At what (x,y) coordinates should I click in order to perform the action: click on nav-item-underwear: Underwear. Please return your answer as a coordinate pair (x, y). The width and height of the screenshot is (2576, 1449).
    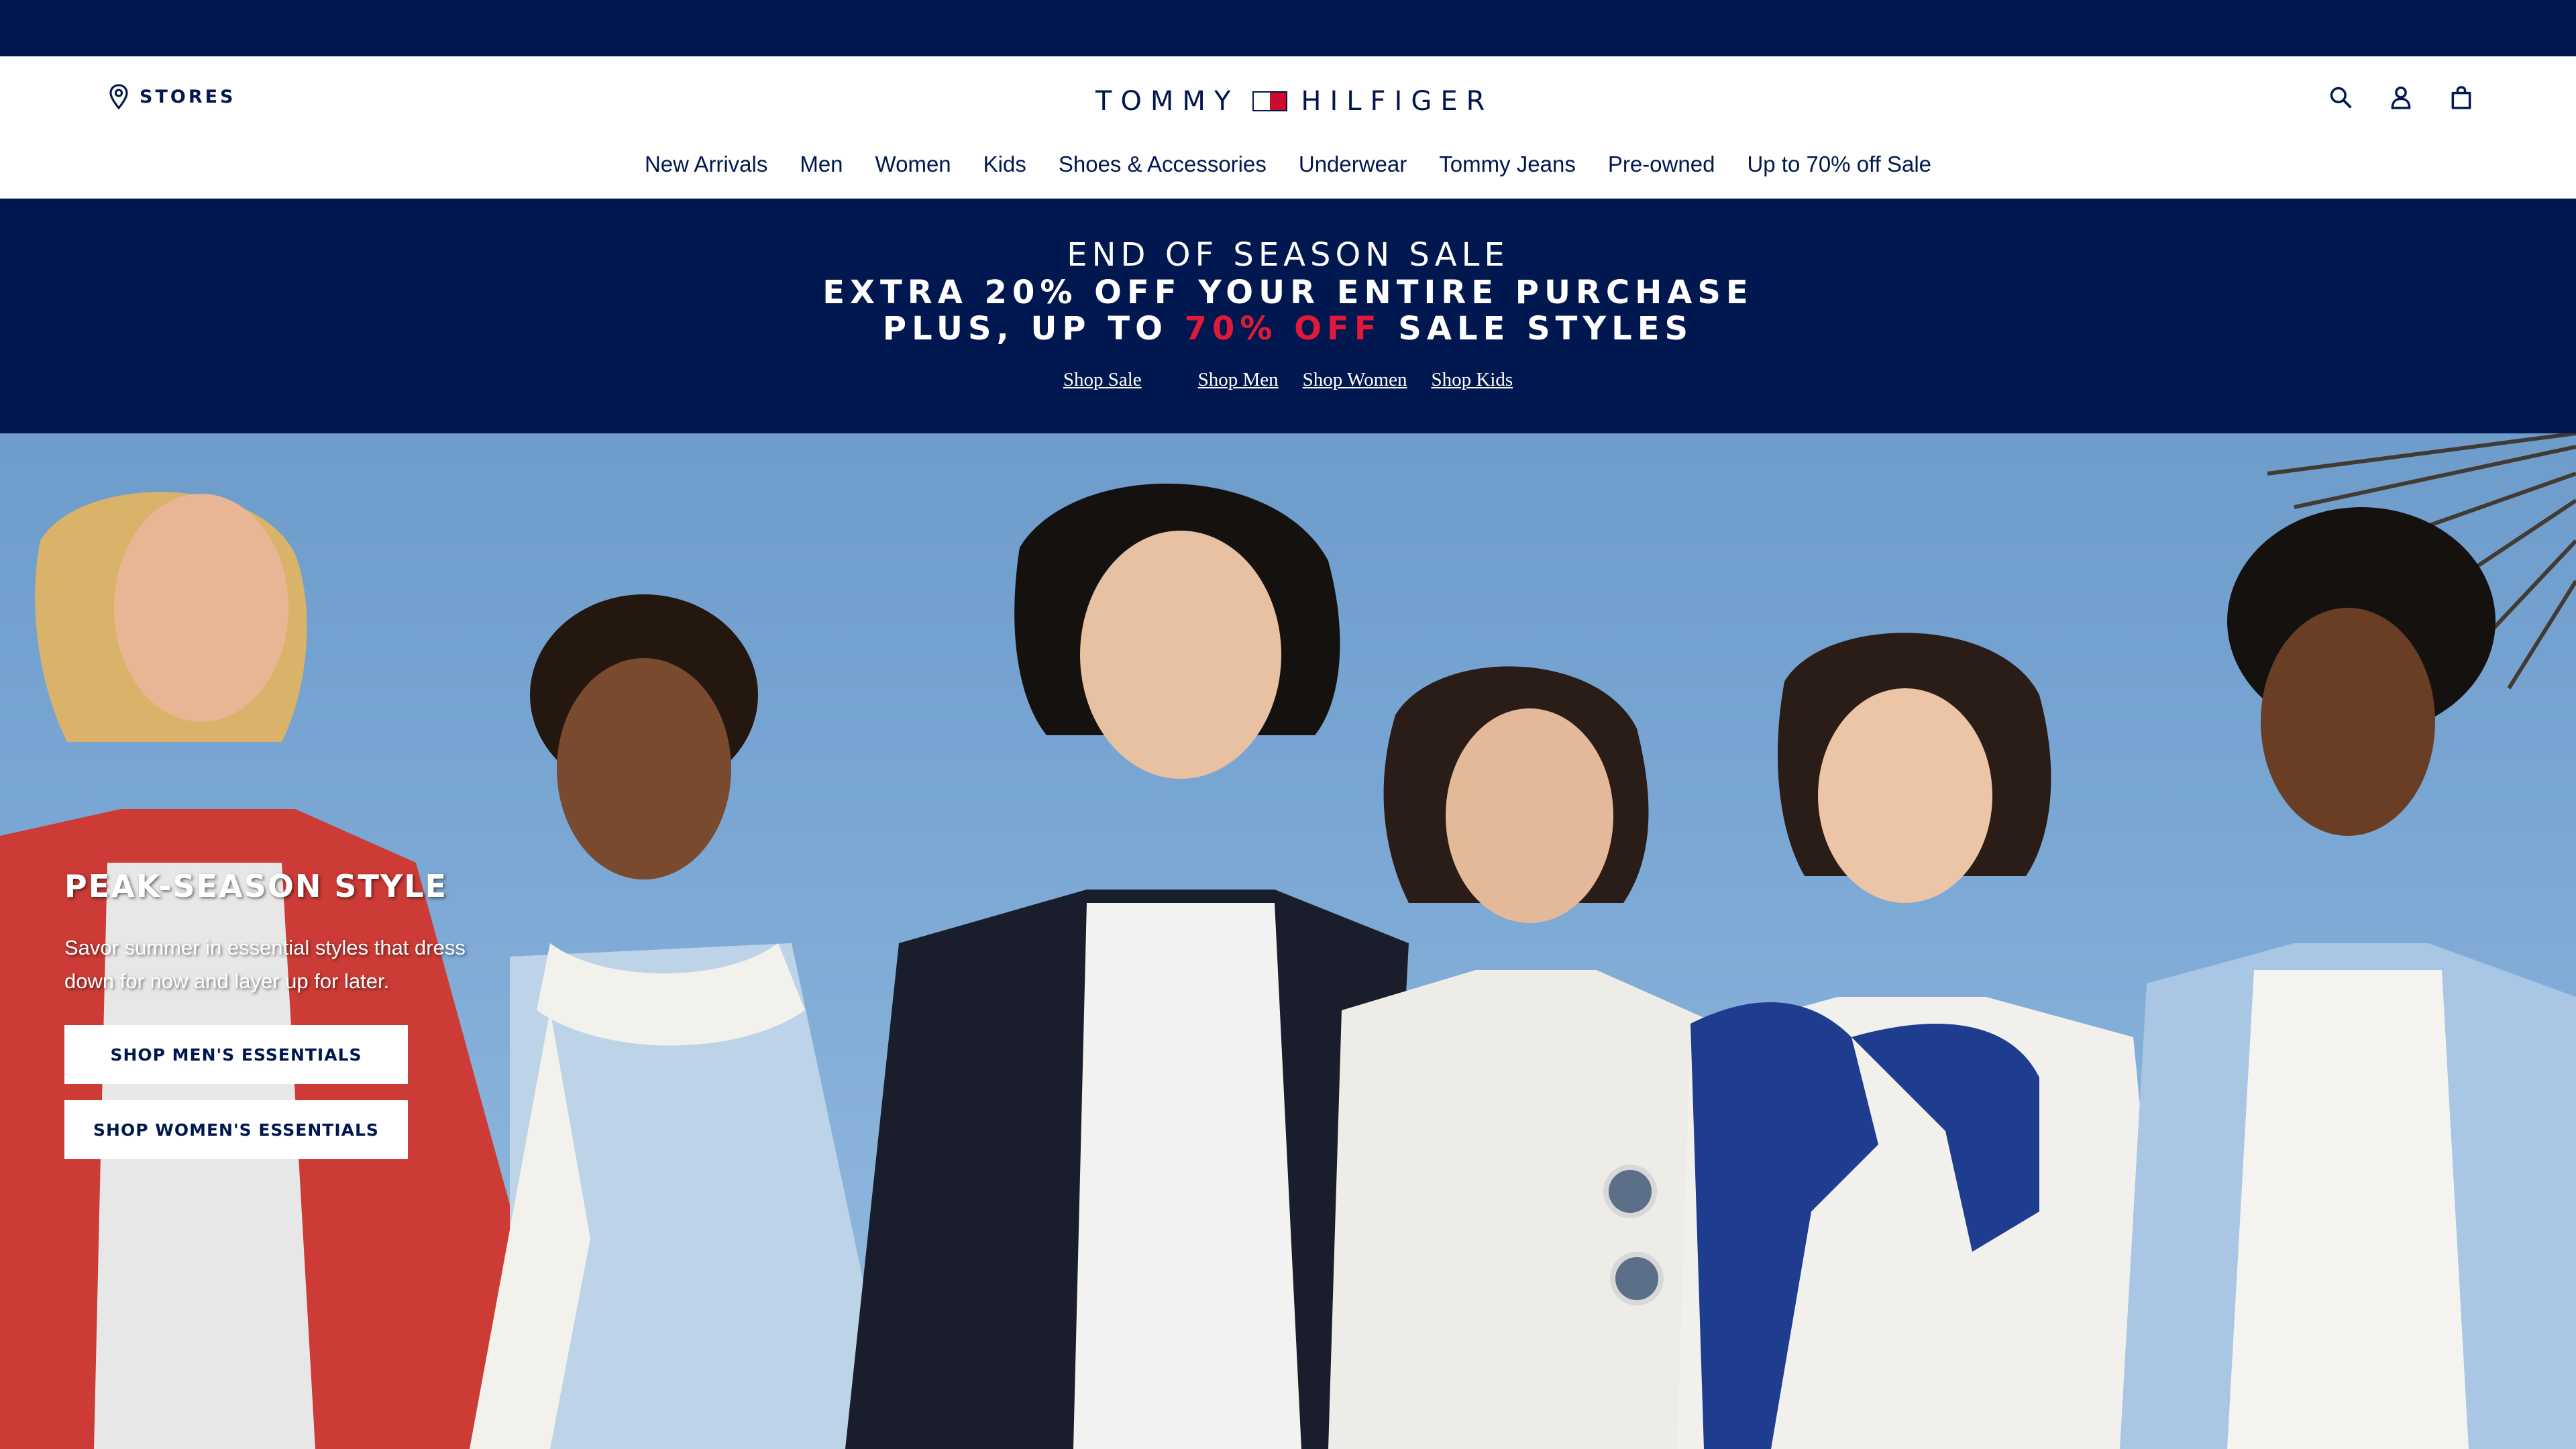
    Looking at the image, I should click on (1353, 164).